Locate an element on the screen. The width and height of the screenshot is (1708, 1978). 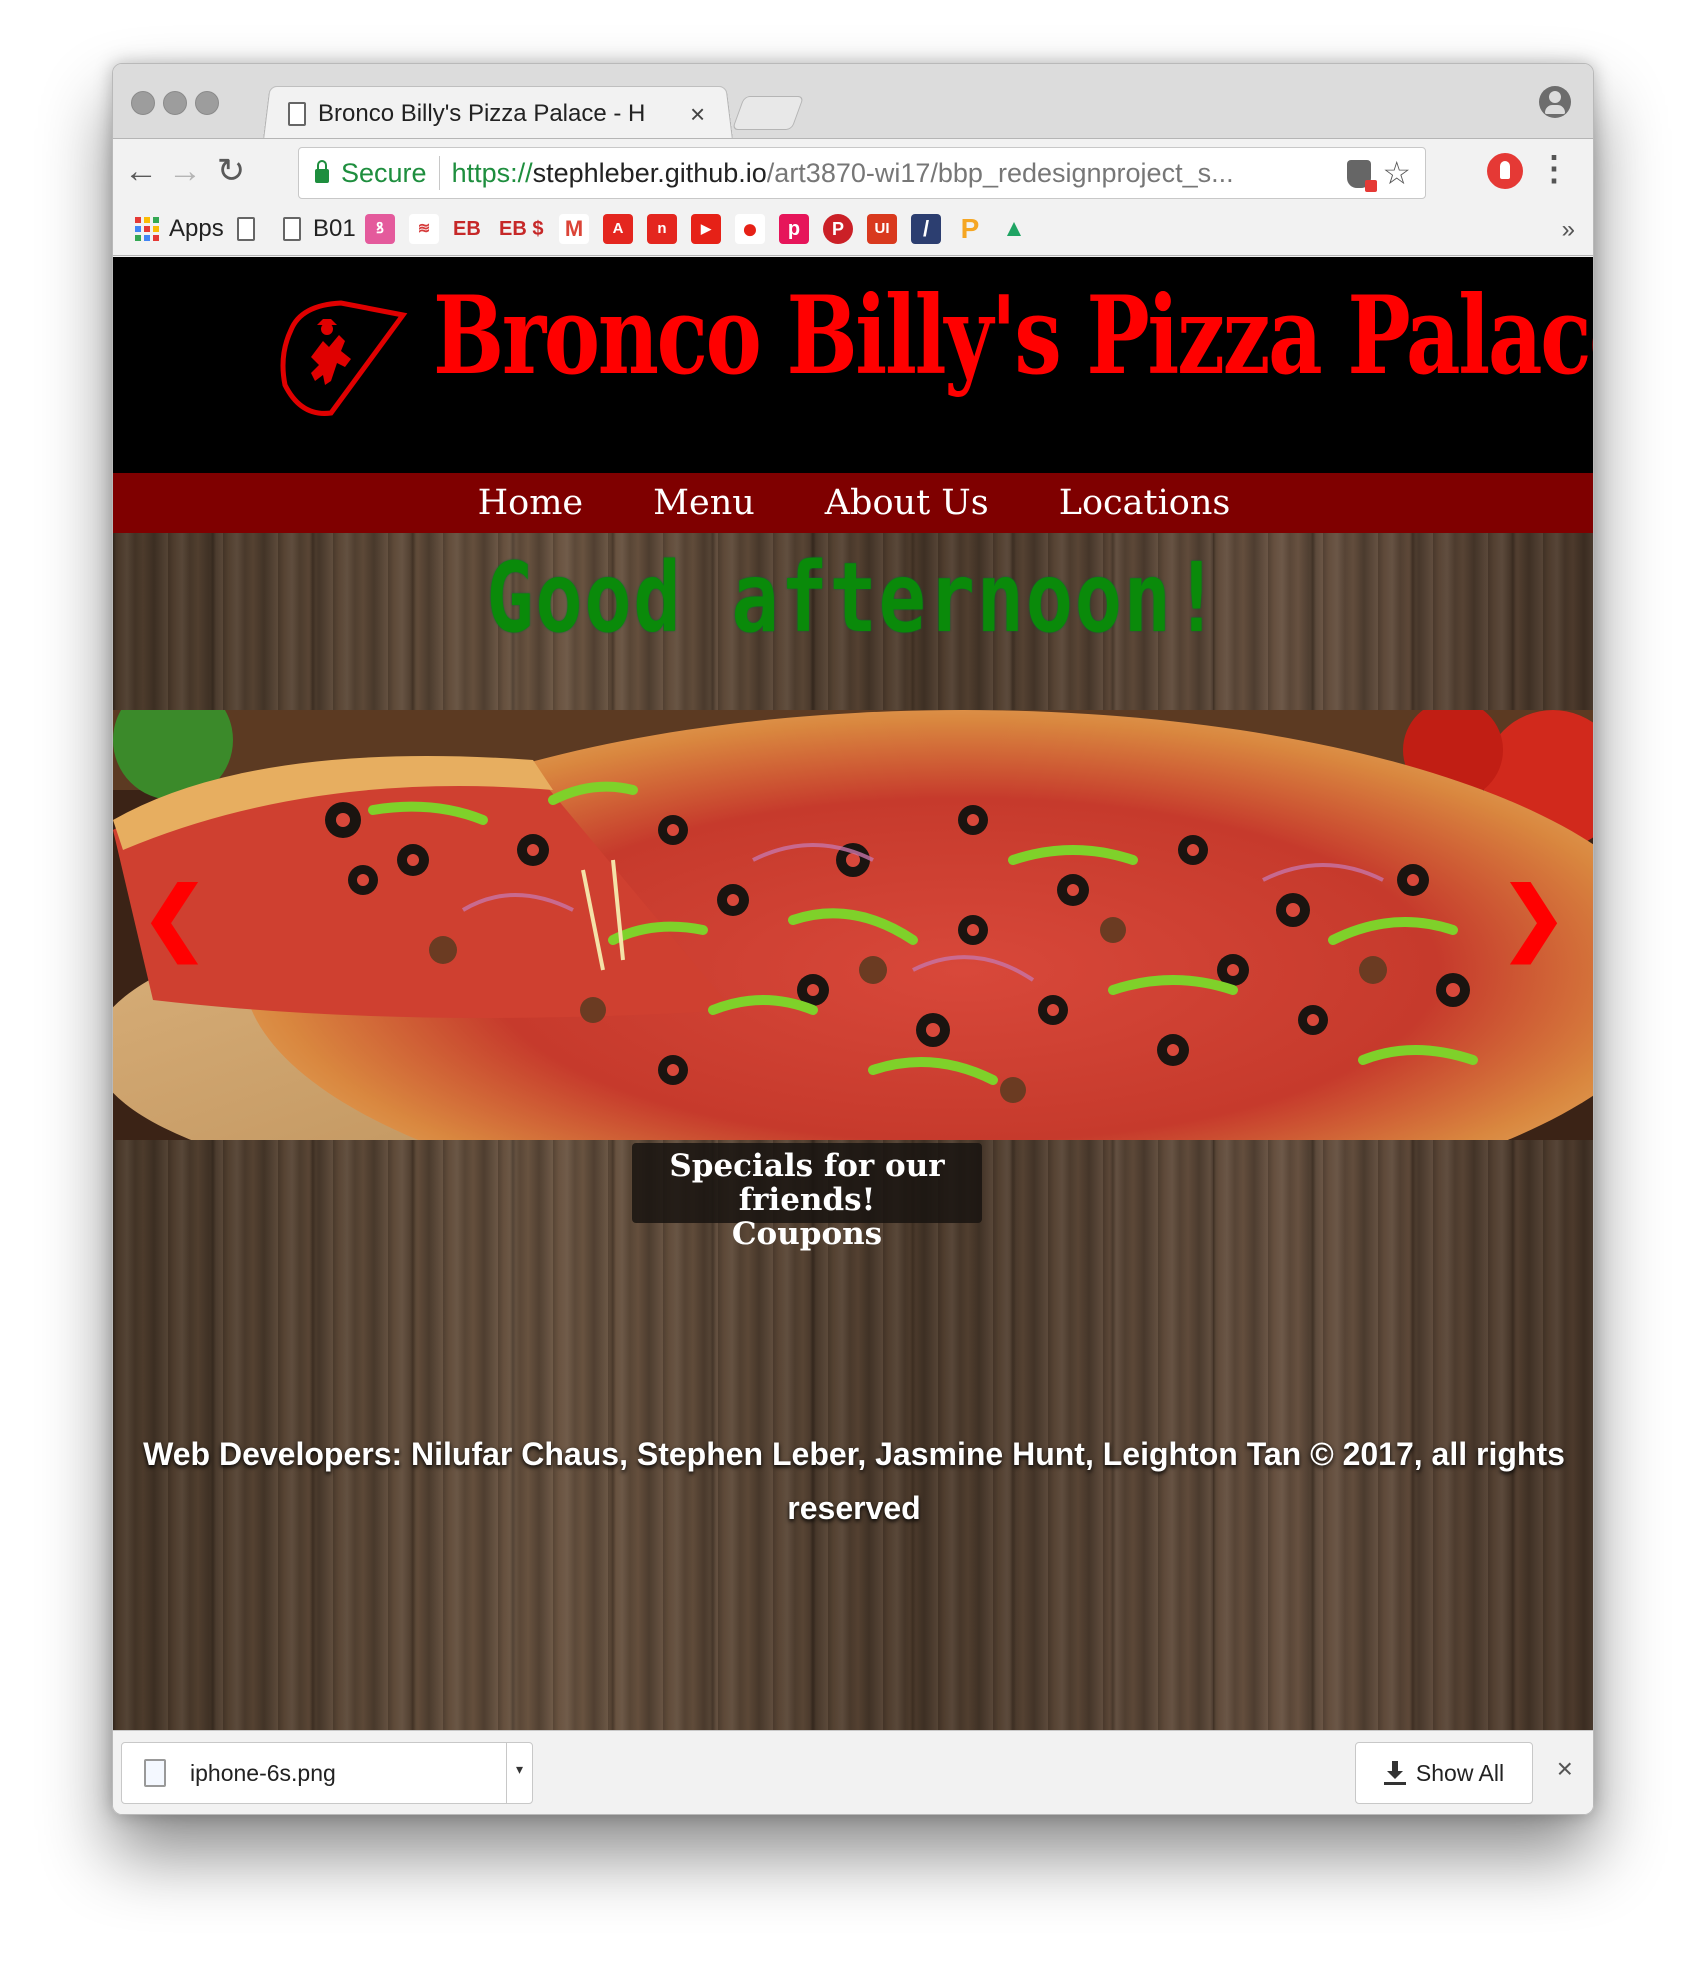
bookmark-circle: ● is located at coordinates (750, 229).